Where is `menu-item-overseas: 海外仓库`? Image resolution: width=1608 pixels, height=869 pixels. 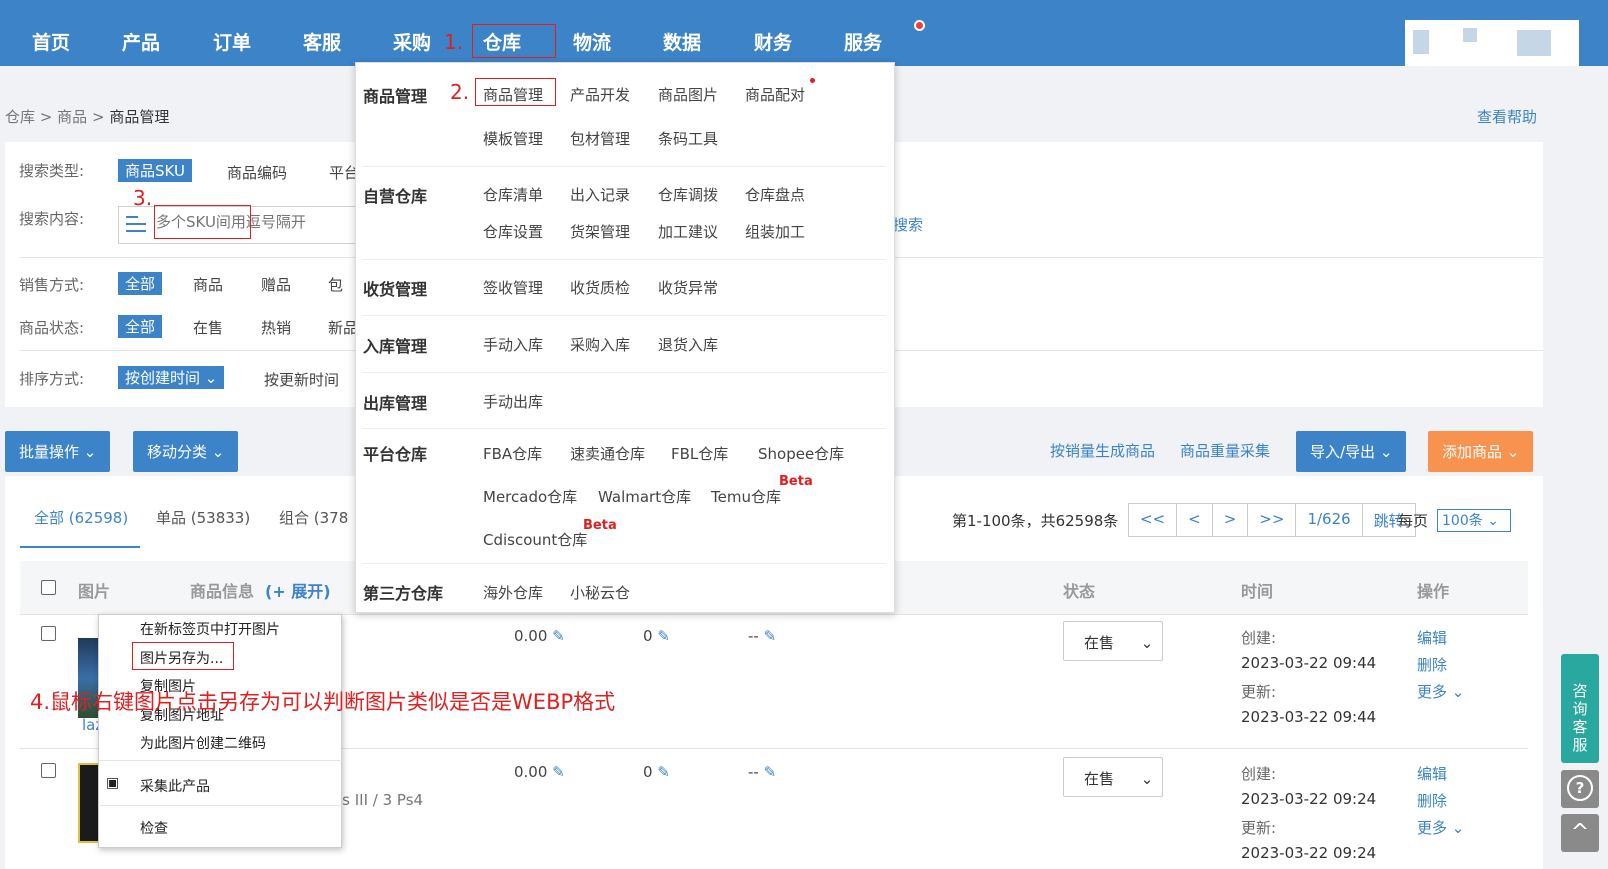 menu-item-overseas: 海外仓库 is located at coordinates (513, 592).